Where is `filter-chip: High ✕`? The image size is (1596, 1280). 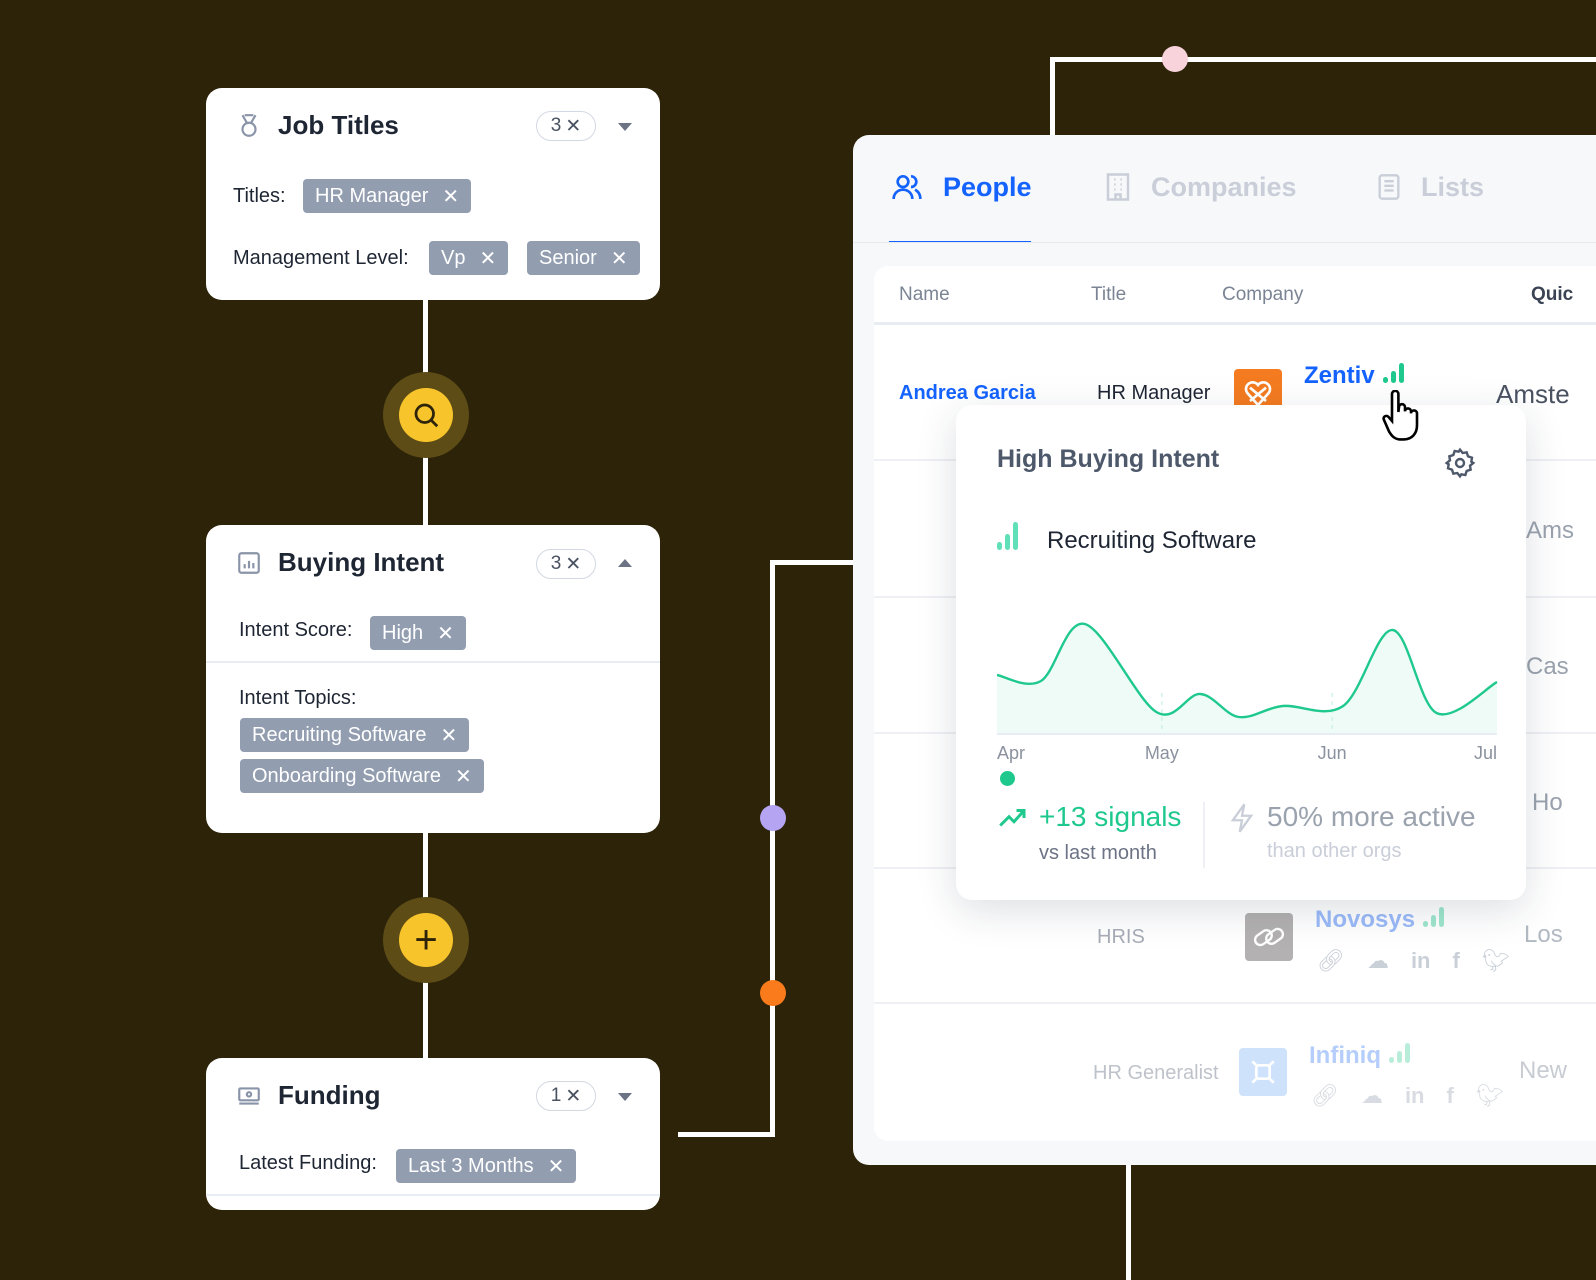
filter-chip: High ✕ is located at coordinates (418, 633).